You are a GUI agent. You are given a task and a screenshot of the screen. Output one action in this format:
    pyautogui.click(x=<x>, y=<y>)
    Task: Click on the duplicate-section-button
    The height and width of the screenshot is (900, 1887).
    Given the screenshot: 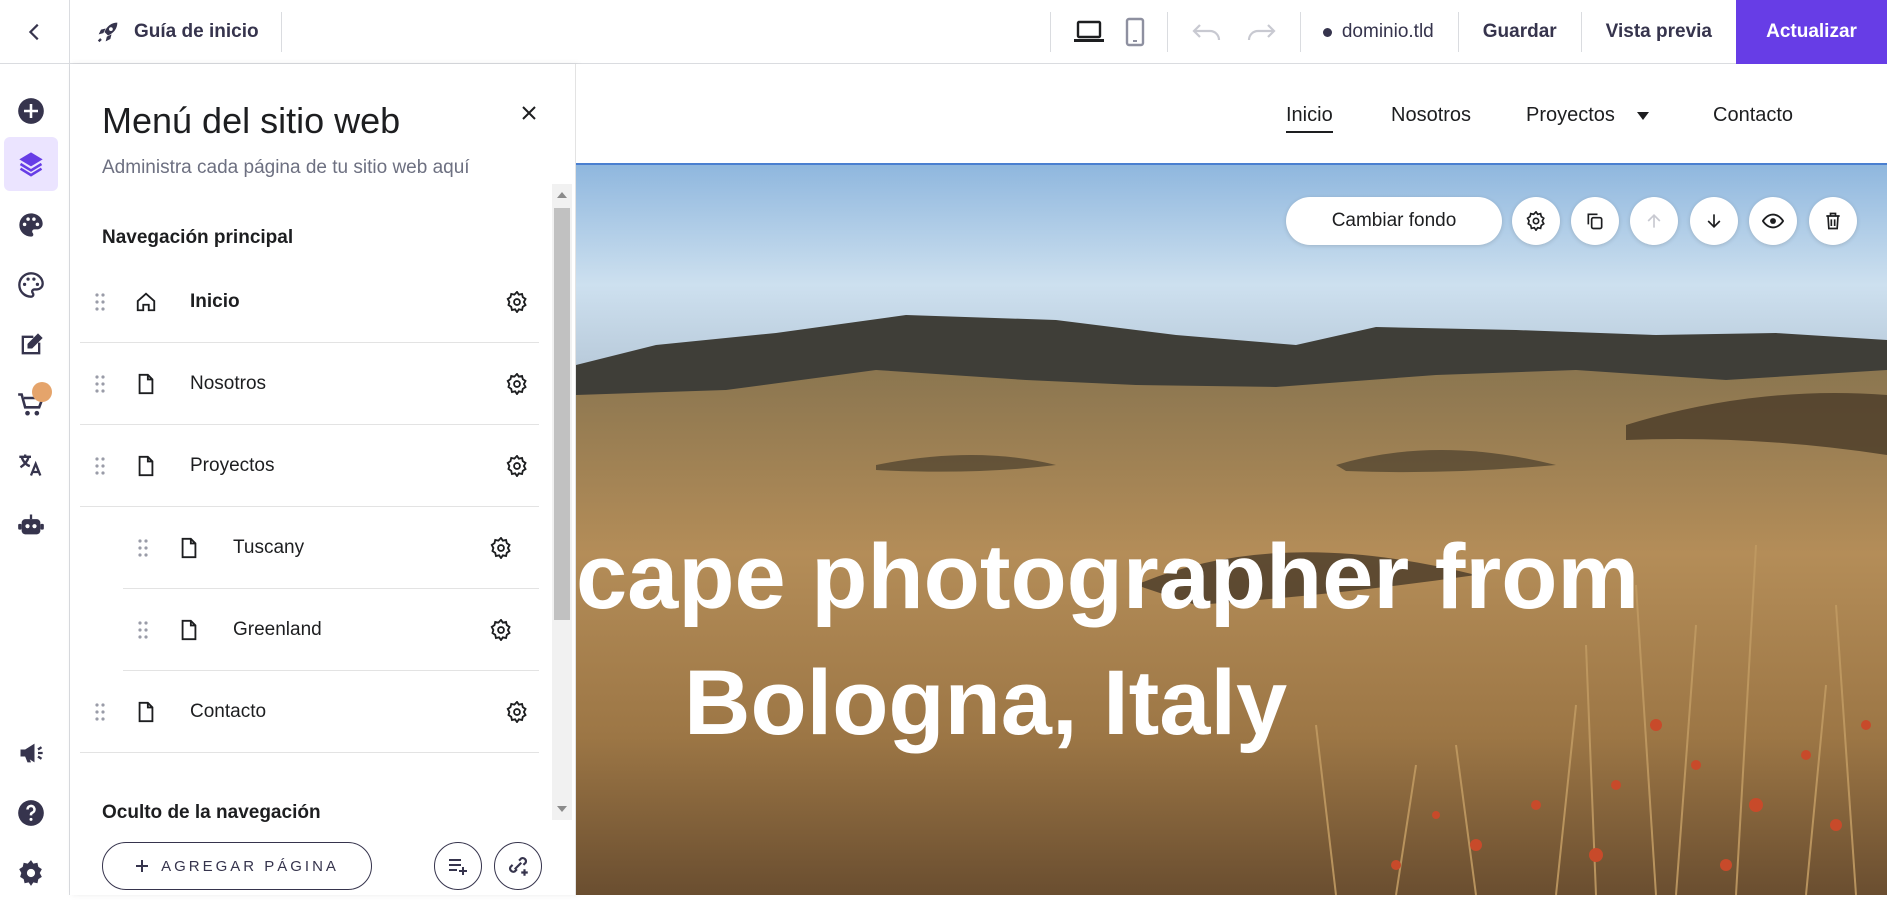 What is the action you would take?
    pyautogui.click(x=1595, y=221)
    